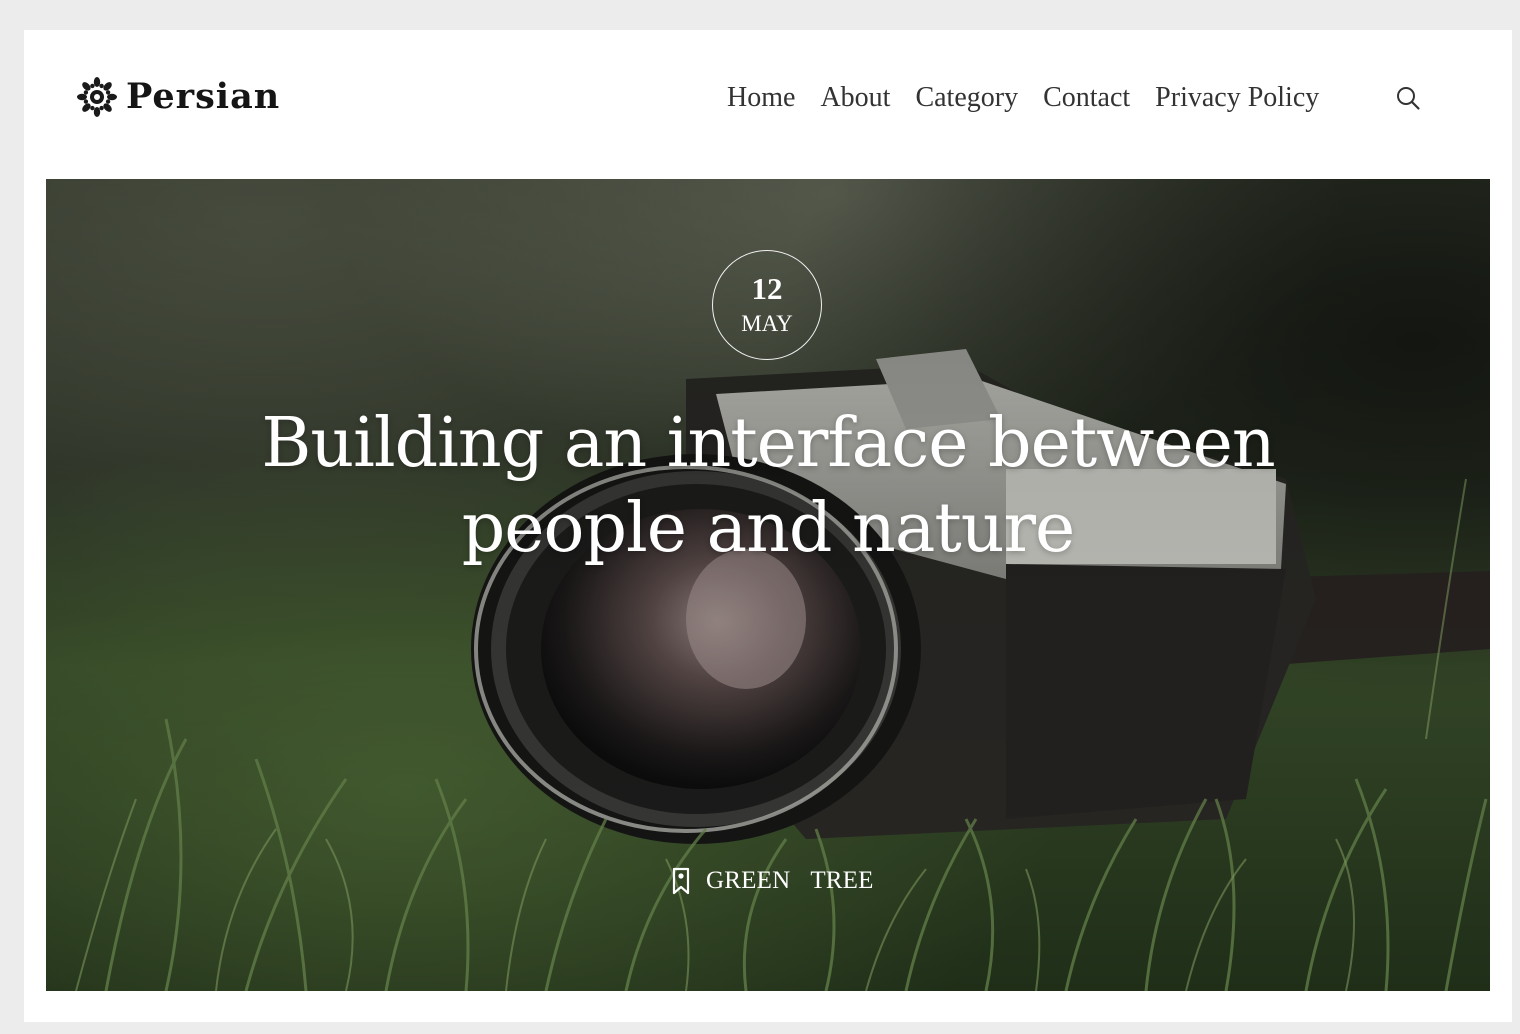 The height and width of the screenshot is (1034, 1520). I want to click on brand-name: Persian, so click(203, 96).